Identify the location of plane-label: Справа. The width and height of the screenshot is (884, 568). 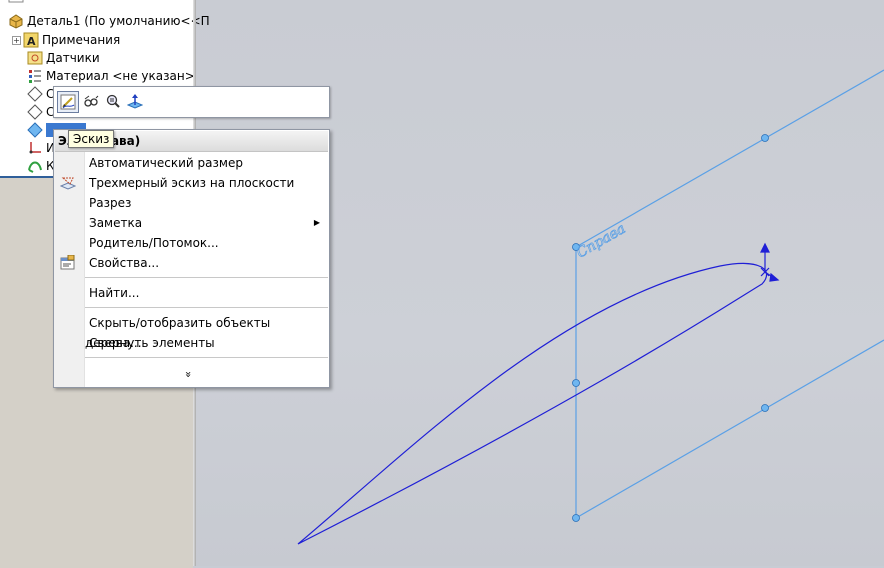
(601, 241).